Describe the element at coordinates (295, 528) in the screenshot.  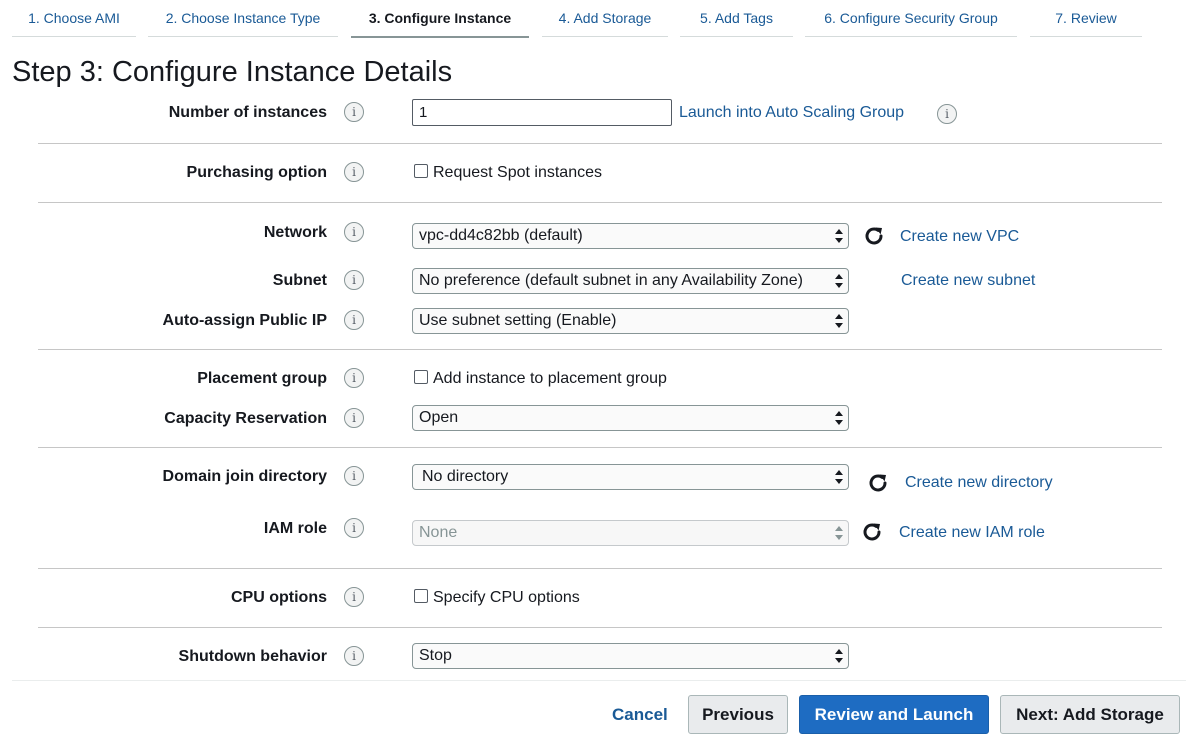
I see `iam-role-label: IAM role` at that location.